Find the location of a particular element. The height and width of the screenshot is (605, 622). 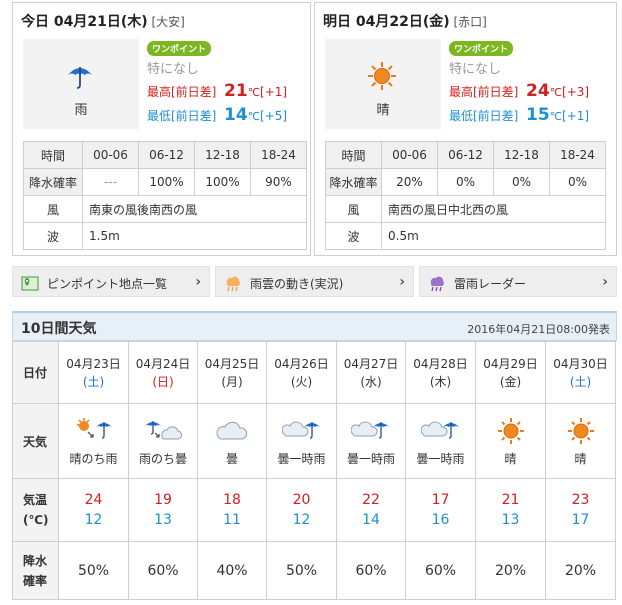

day-date: 04月29日 is located at coordinates (510, 363).